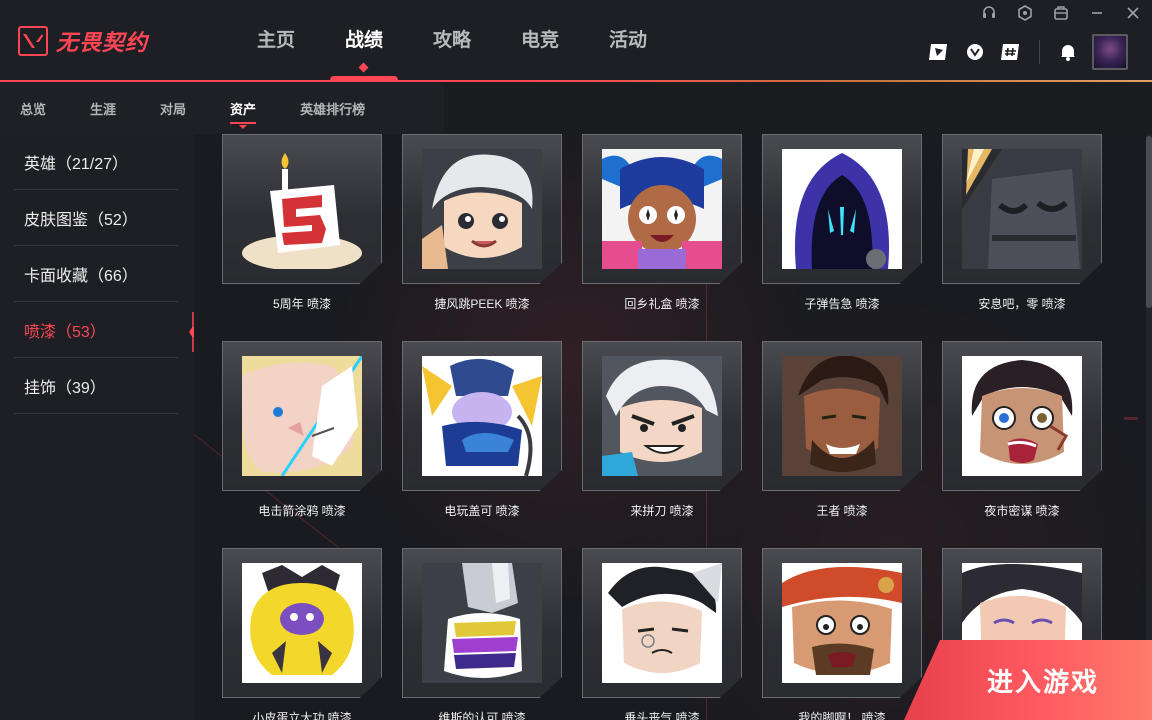 The height and width of the screenshot is (720, 1152). I want to click on tab-agent-leaderboard: 英雄排行榜, so click(332, 108).